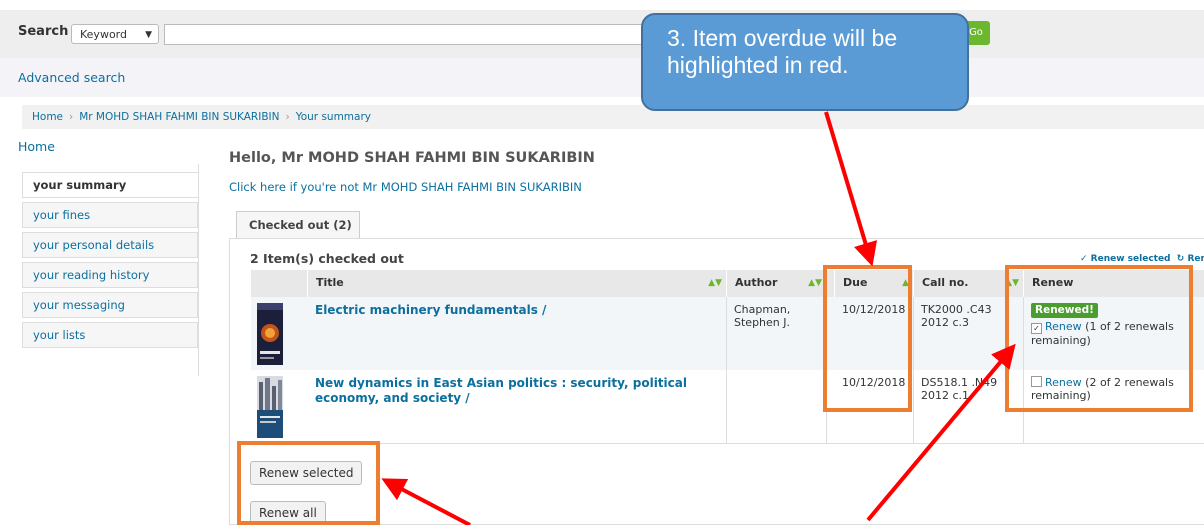 The width and height of the screenshot is (1204, 525). I want to click on arrow-to-buttons, so click(426, 501).